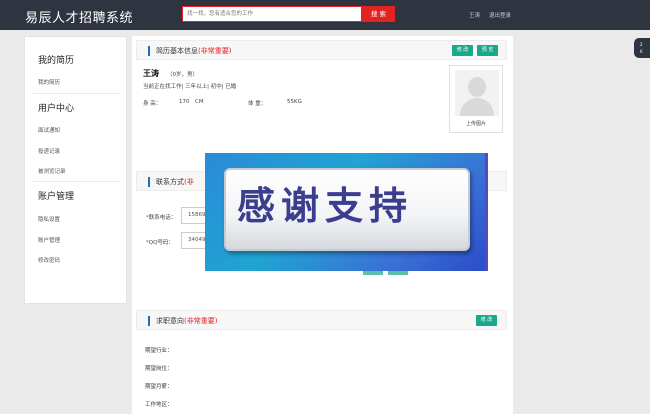  What do you see at coordinates (49, 260) in the screenshot?
I see `sidebar-item-change-password: 修改密码` at bounding box center [49, 260].